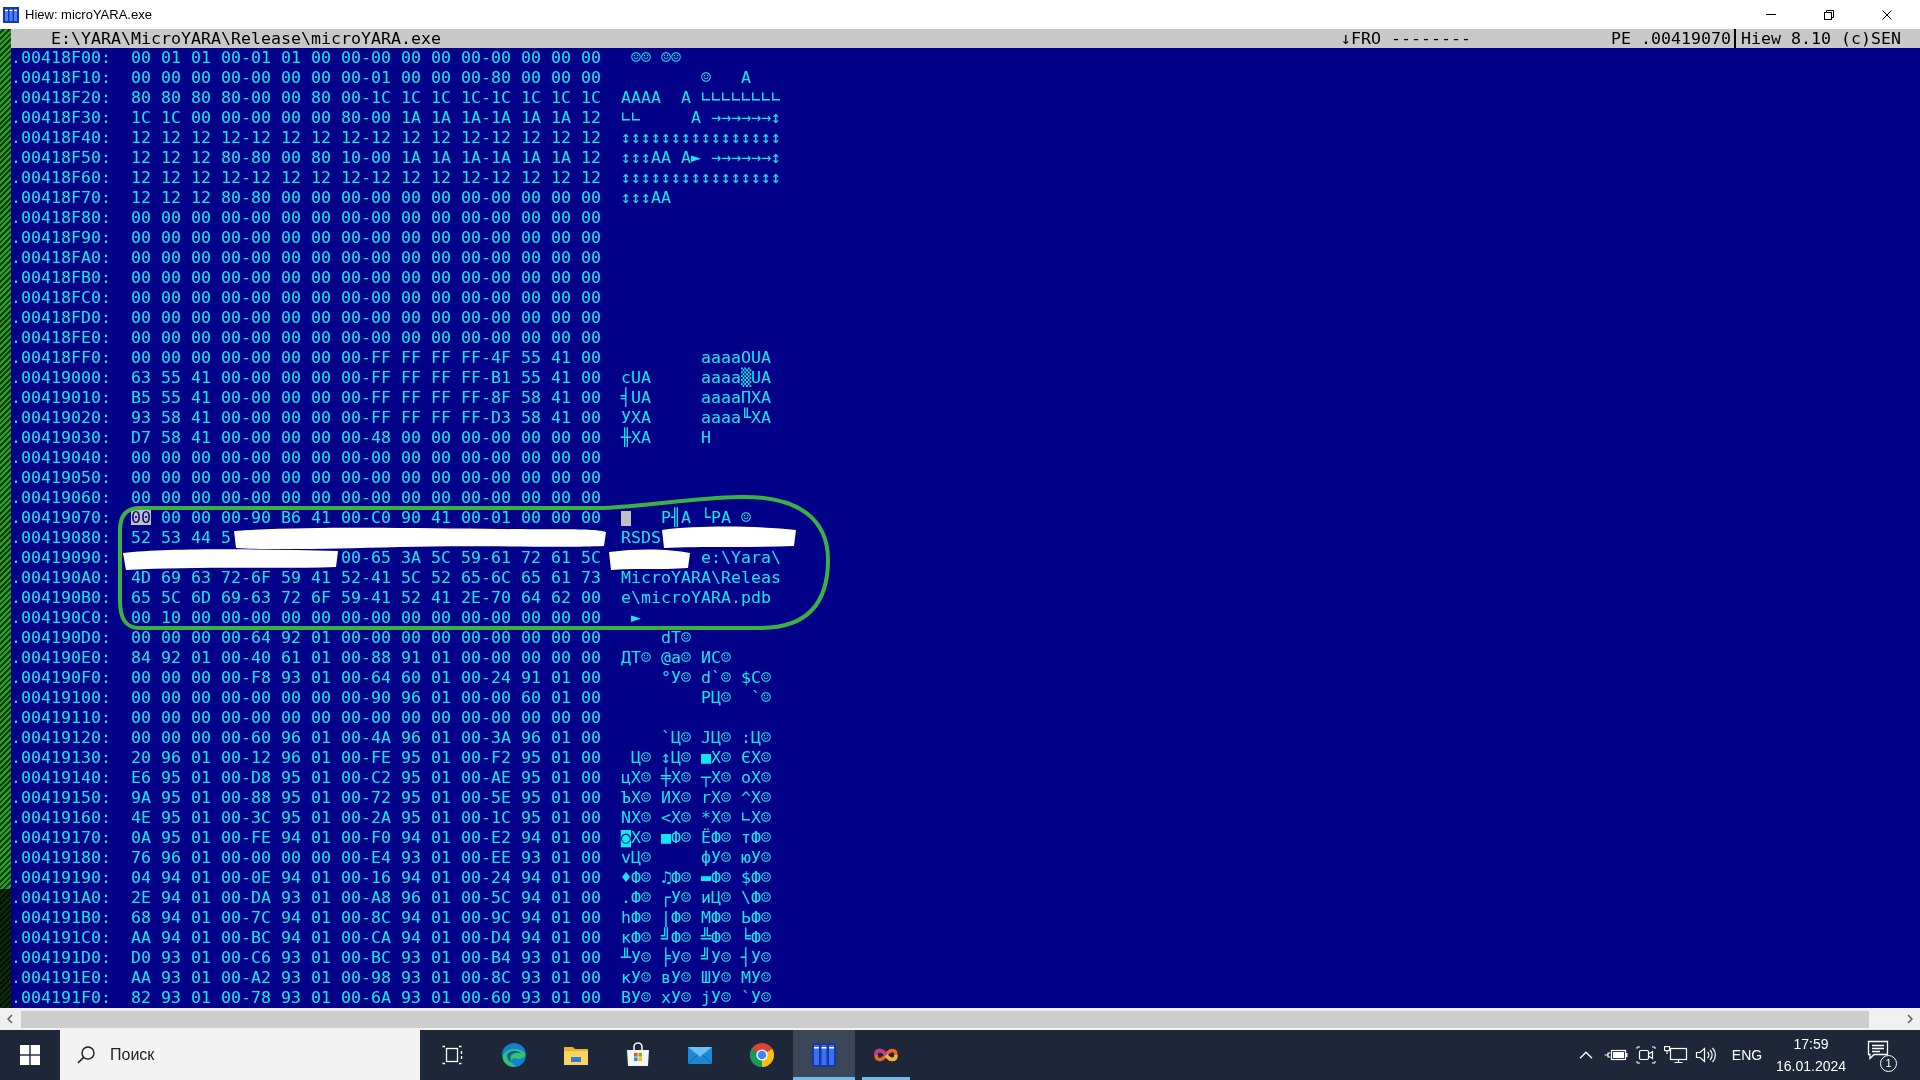 The height and width of the screenshot is (1080, 1920). What do you see at coordinates (240, 1055) in the screenshot?
I see `search-field: Поиск` at bounding box center [240, 1055].